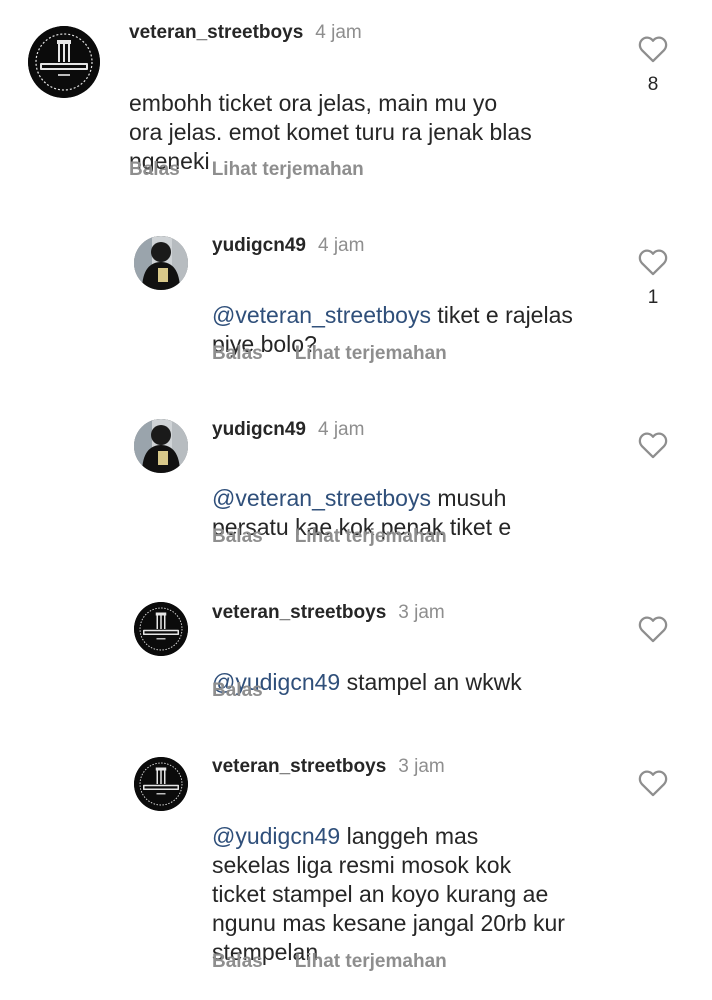  Describe the element at coordinates (653, 297) in the screenshot. I see `like-count: 1` at that location.